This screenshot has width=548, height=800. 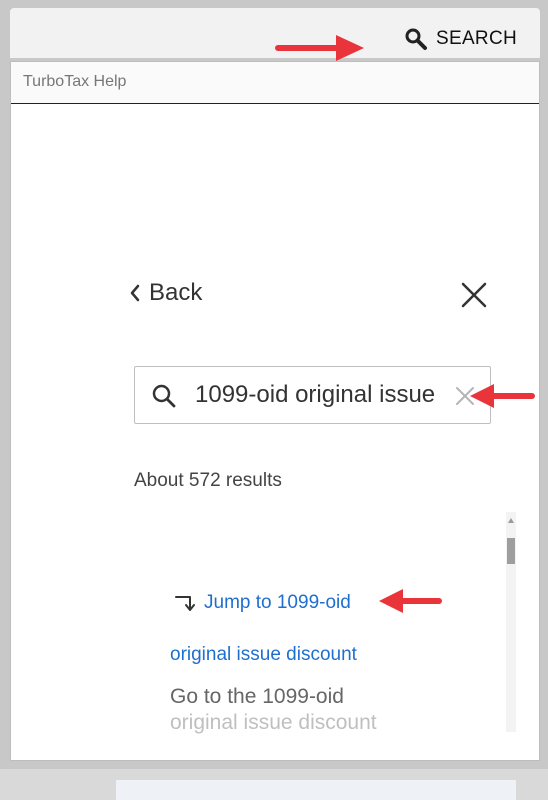 What do you see at coordinates (176, 292) in the screenshot?
I see `back-label: Back` at bounding box center [176, 292].